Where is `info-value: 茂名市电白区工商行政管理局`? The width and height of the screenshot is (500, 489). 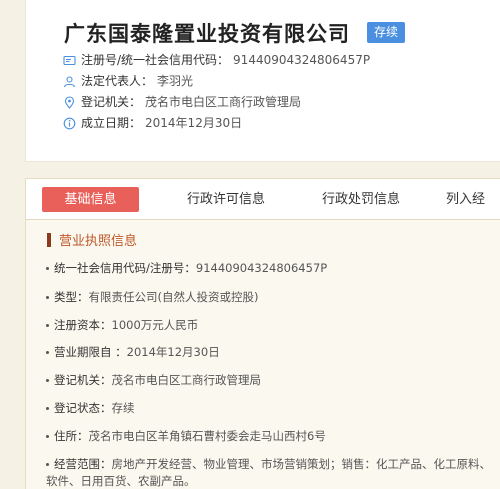
info-value: 茂名市电白区工商行政管理局 is located at coordinates (223, 102).